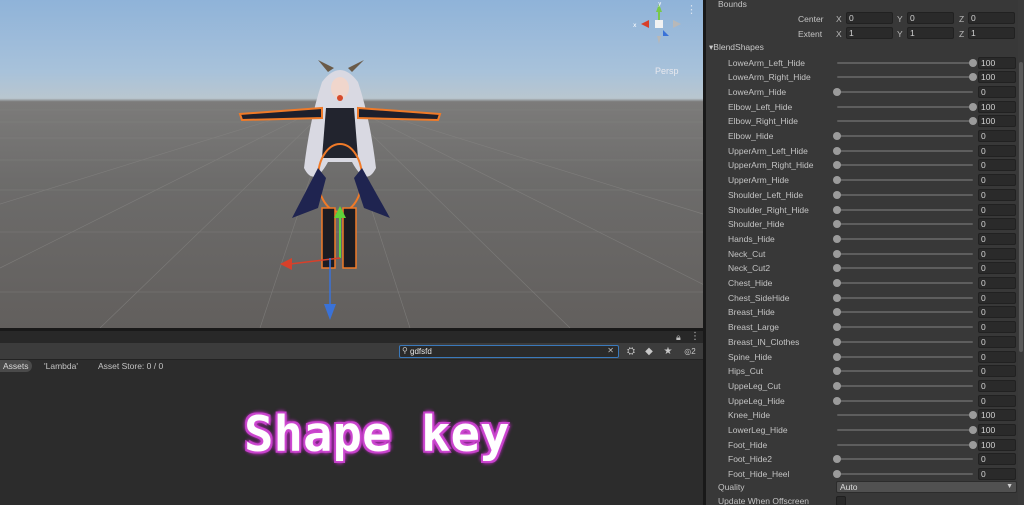 This screenshot has height=505, width=1024. I want to click on extent-z-field: 1, so click(991, 33).